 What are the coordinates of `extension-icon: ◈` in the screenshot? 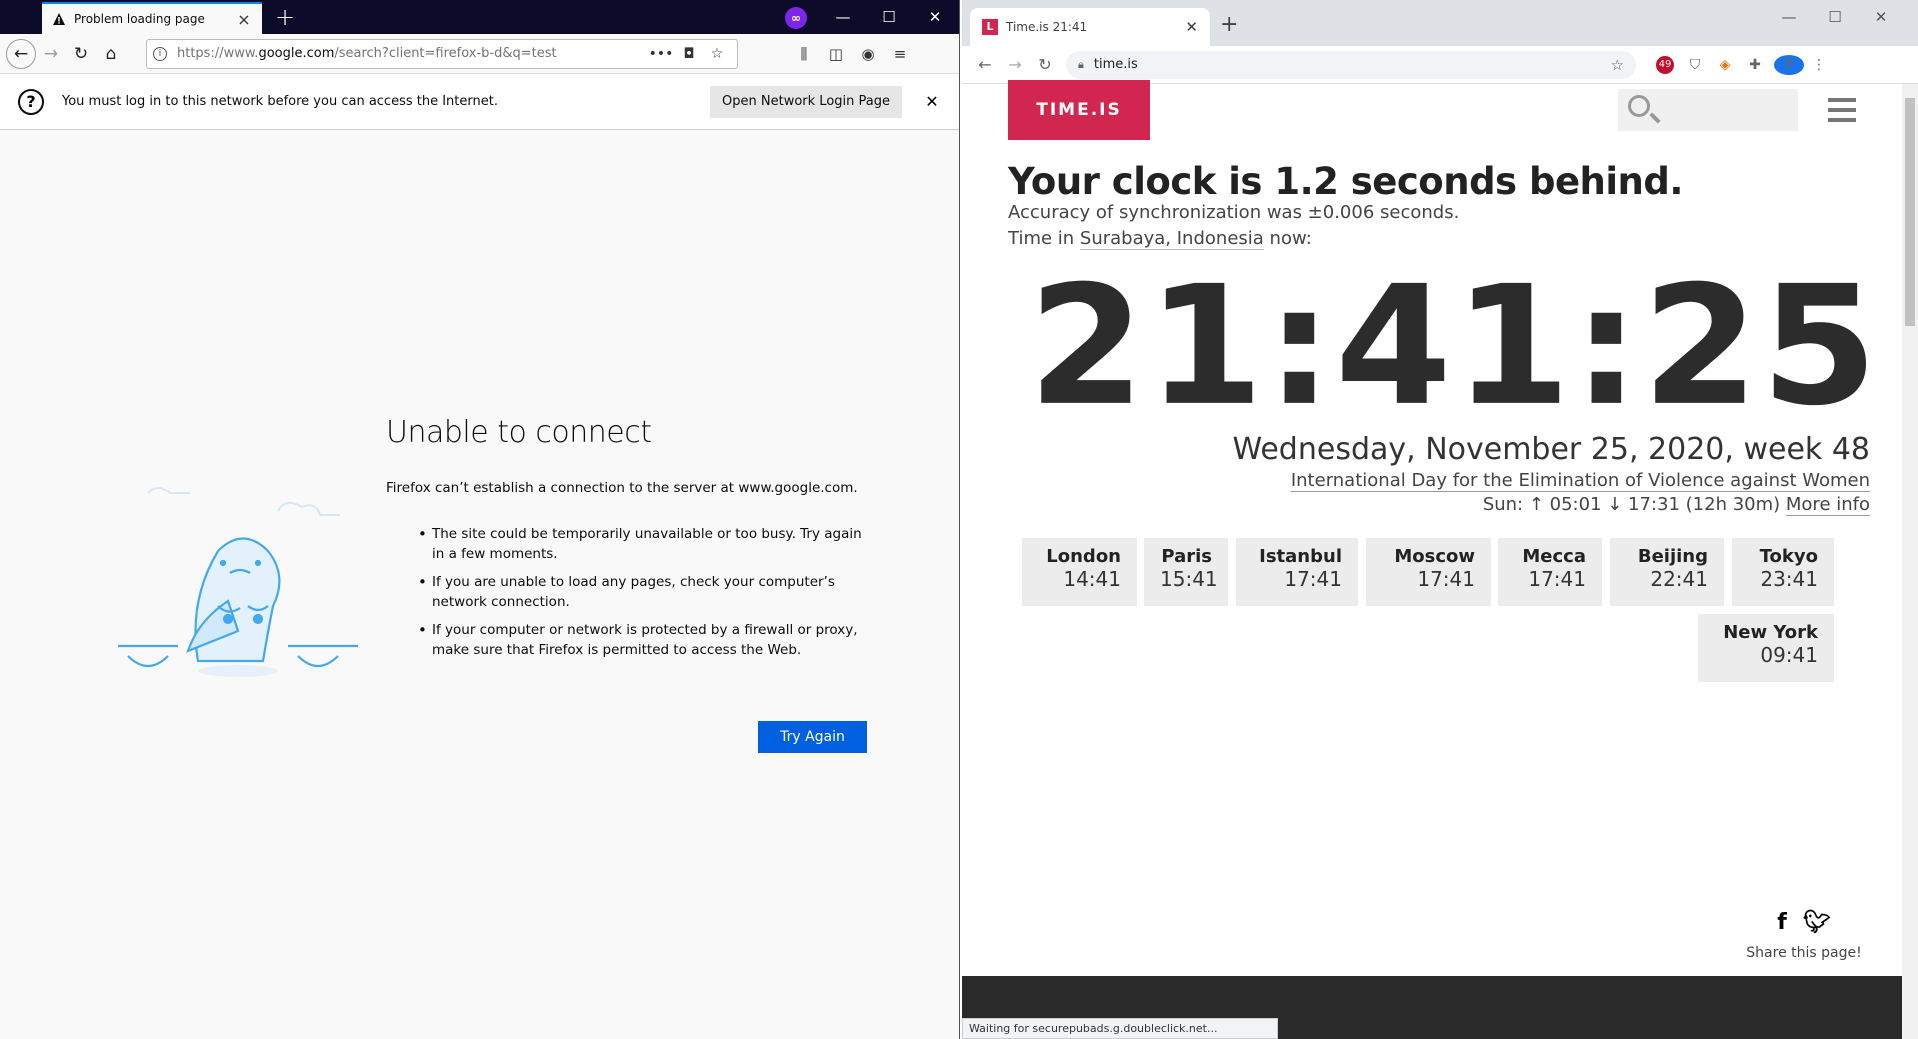 It's located at (1725, 65).